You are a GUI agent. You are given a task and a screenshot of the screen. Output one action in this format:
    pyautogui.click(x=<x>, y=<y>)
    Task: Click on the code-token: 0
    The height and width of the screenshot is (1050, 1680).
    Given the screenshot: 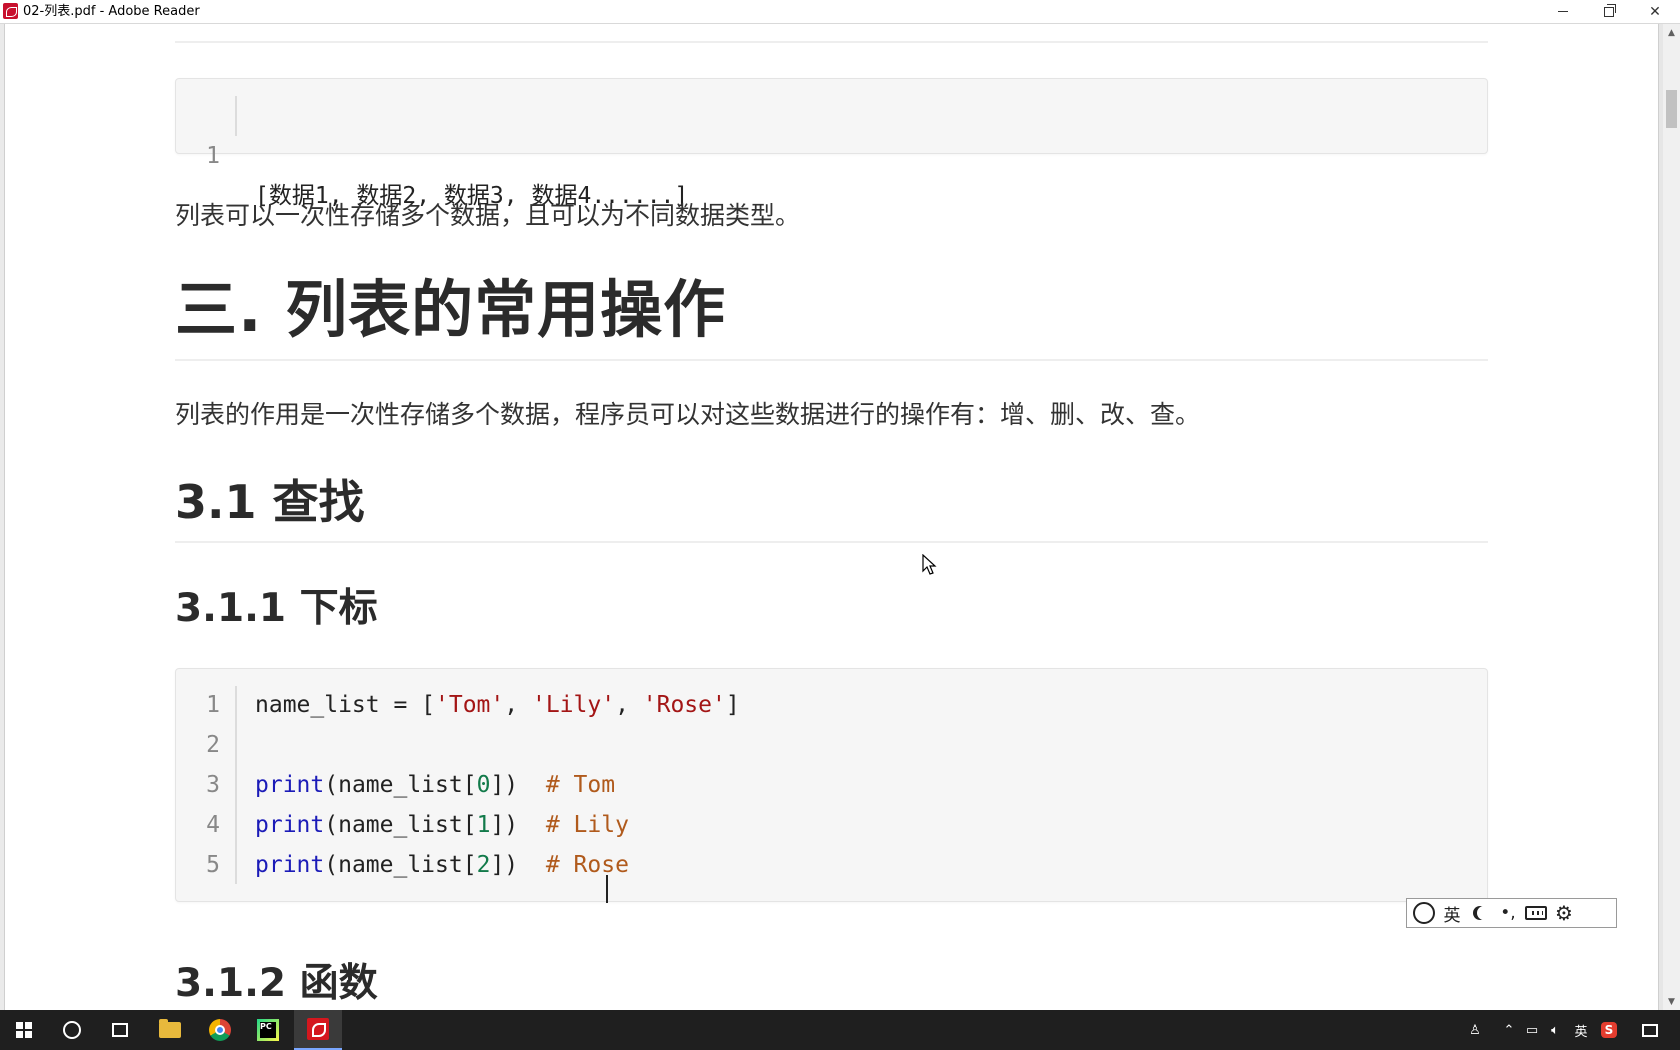 What is the action you would take?
    pyautogui.click(x=483, y=785)
    